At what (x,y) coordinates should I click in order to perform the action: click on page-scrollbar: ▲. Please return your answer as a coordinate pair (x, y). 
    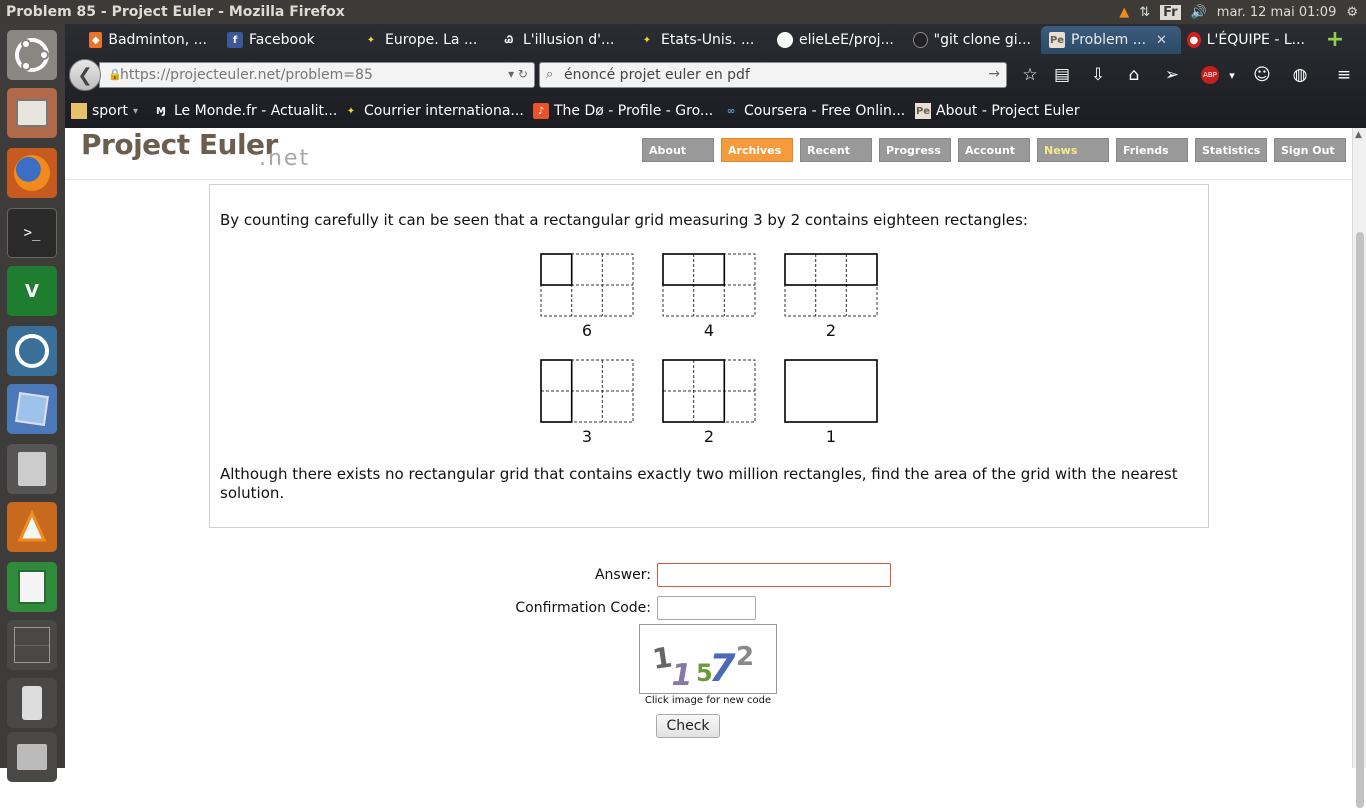
    Looking at the image, I should click on (1359, 468).